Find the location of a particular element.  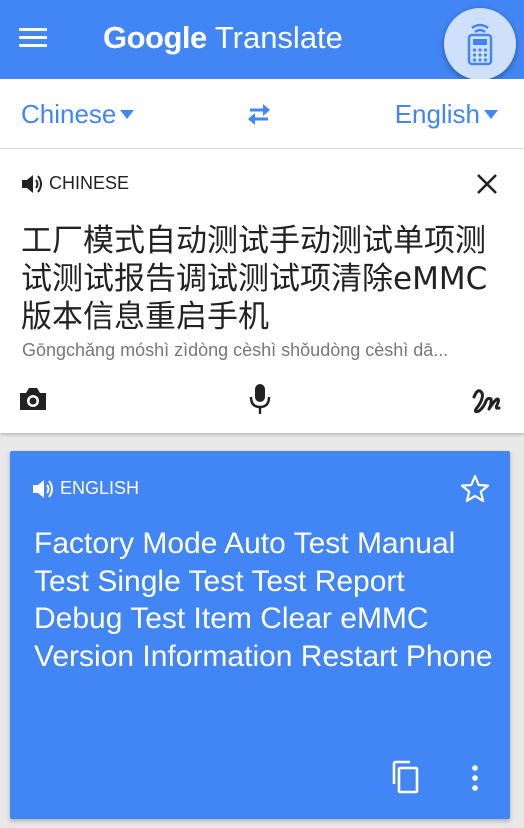

source-language-label: Chinese is located at coordinates (69, 114).